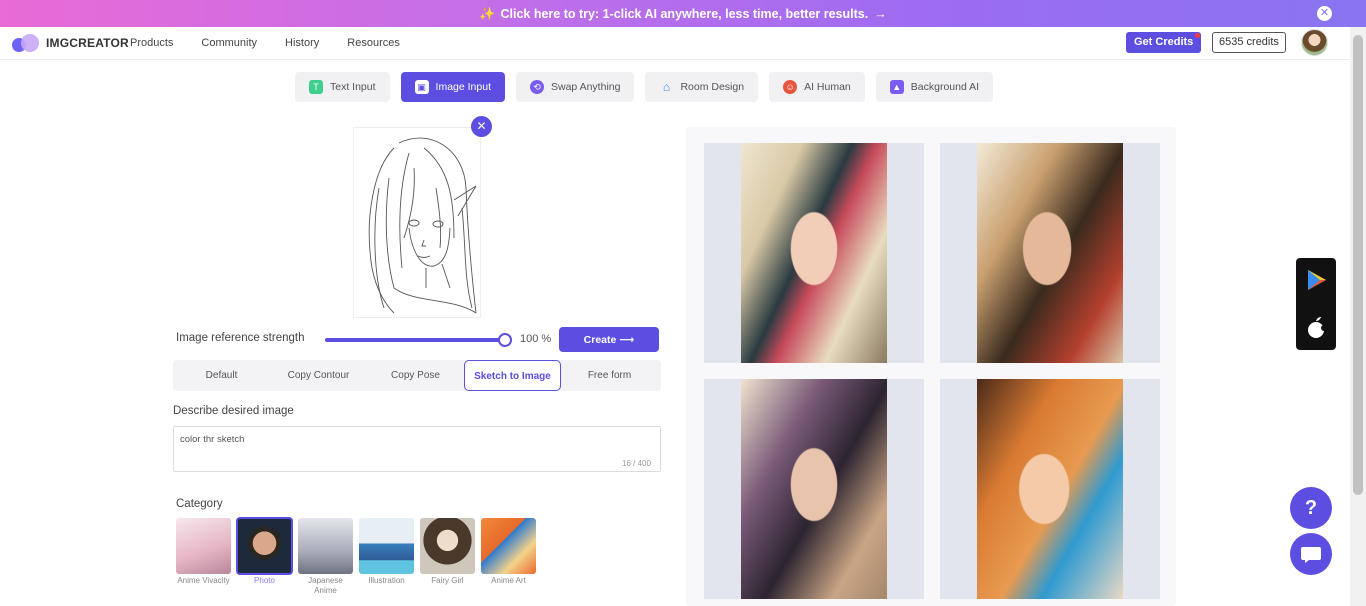 Image resolution: width=1366 pixels, height=606 pixels. I want to click on char-counter: 16 / 400, so click(636, 463).